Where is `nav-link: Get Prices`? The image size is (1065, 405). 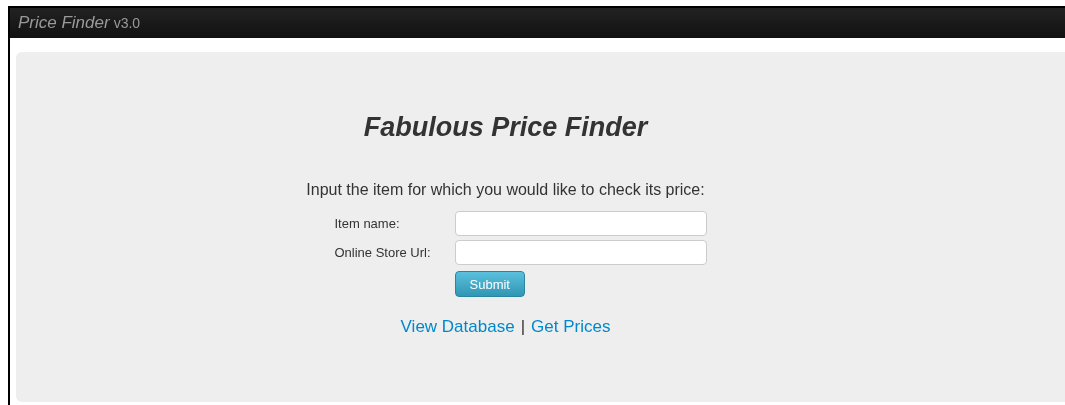 nav-link: Get Prices is located at coordinates (571, 327).